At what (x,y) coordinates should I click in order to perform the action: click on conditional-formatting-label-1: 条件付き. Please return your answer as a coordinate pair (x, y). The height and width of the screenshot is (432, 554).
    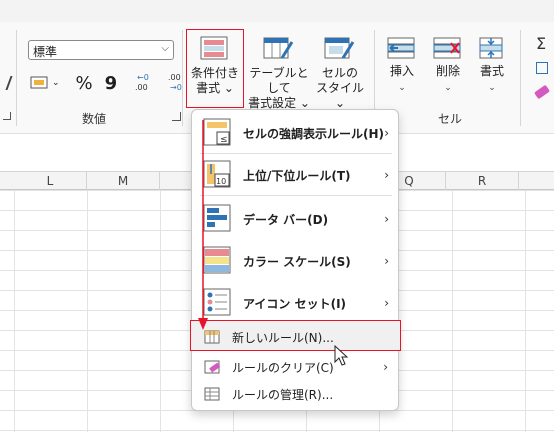
    Looking at the image, I should click on (214, 73).